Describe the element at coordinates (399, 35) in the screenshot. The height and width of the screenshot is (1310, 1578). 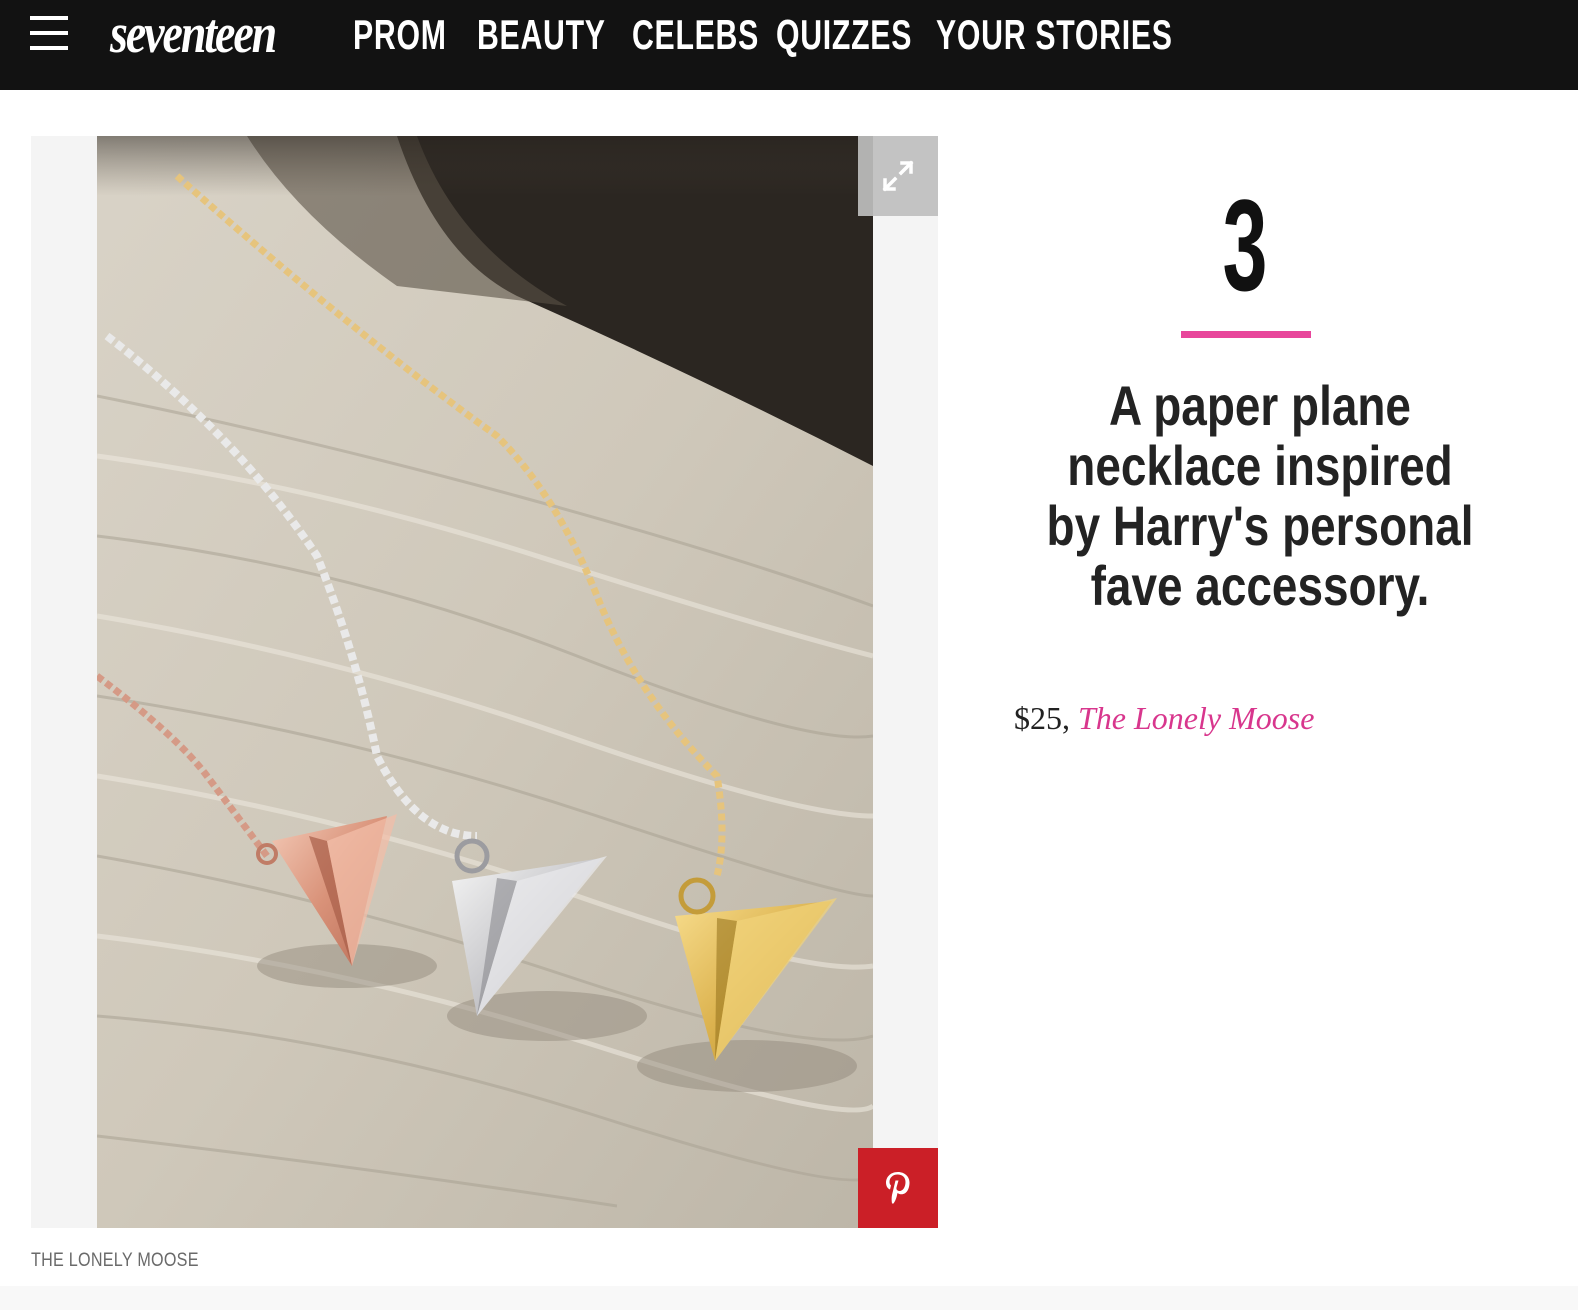
I see `nav-link-prom: PROM` at that location.